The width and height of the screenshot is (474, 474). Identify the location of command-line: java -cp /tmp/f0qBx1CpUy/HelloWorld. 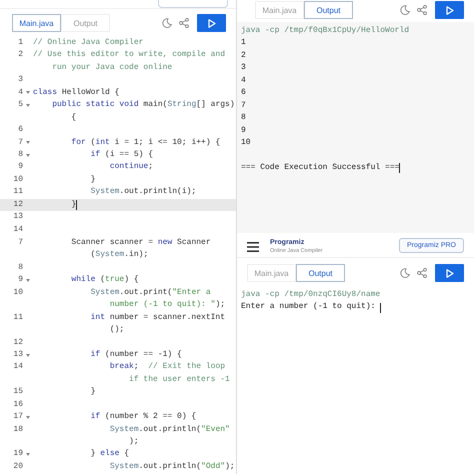
(325, 31).